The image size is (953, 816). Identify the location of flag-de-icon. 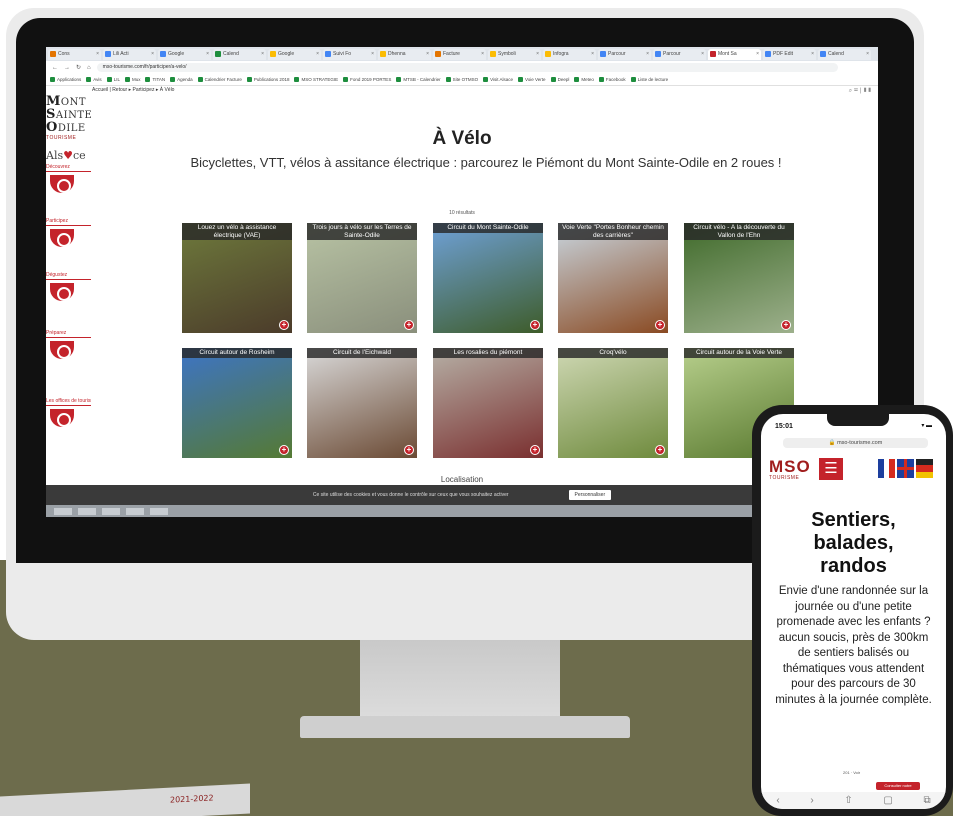
(924, 468).